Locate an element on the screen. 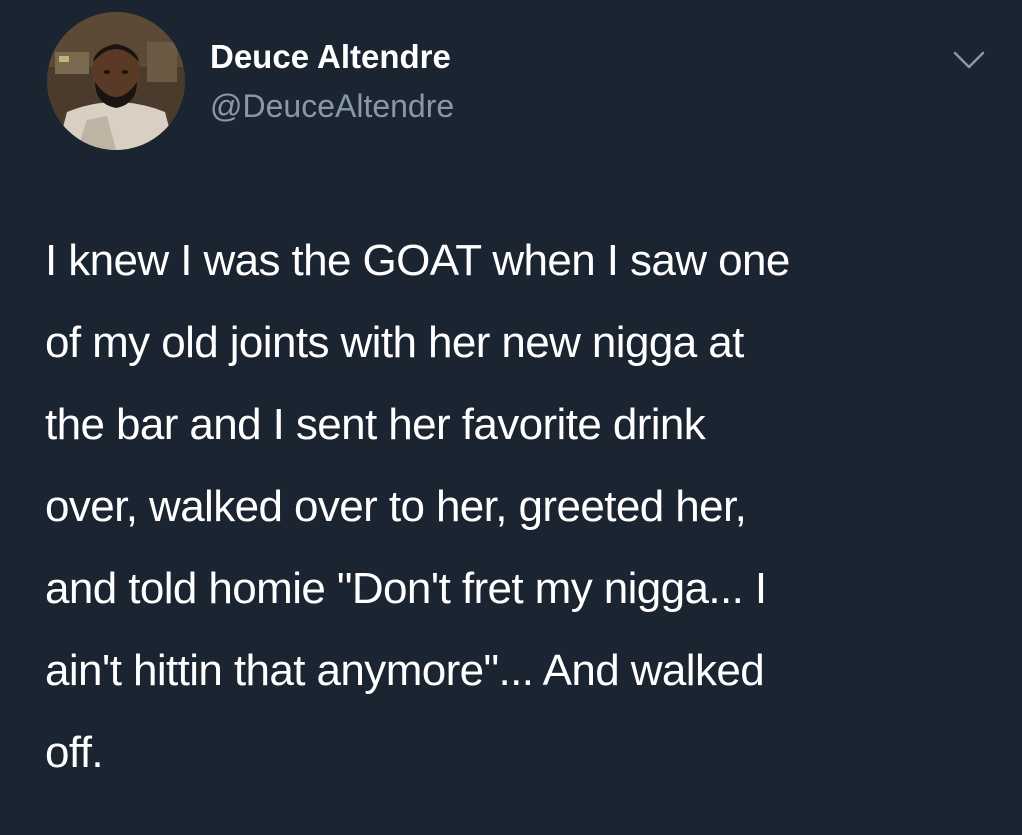 Image resolution: width=1022 pixels, height=835 pixels. author-display-name: Deuce Altendre is located at coordinates (330, 57).